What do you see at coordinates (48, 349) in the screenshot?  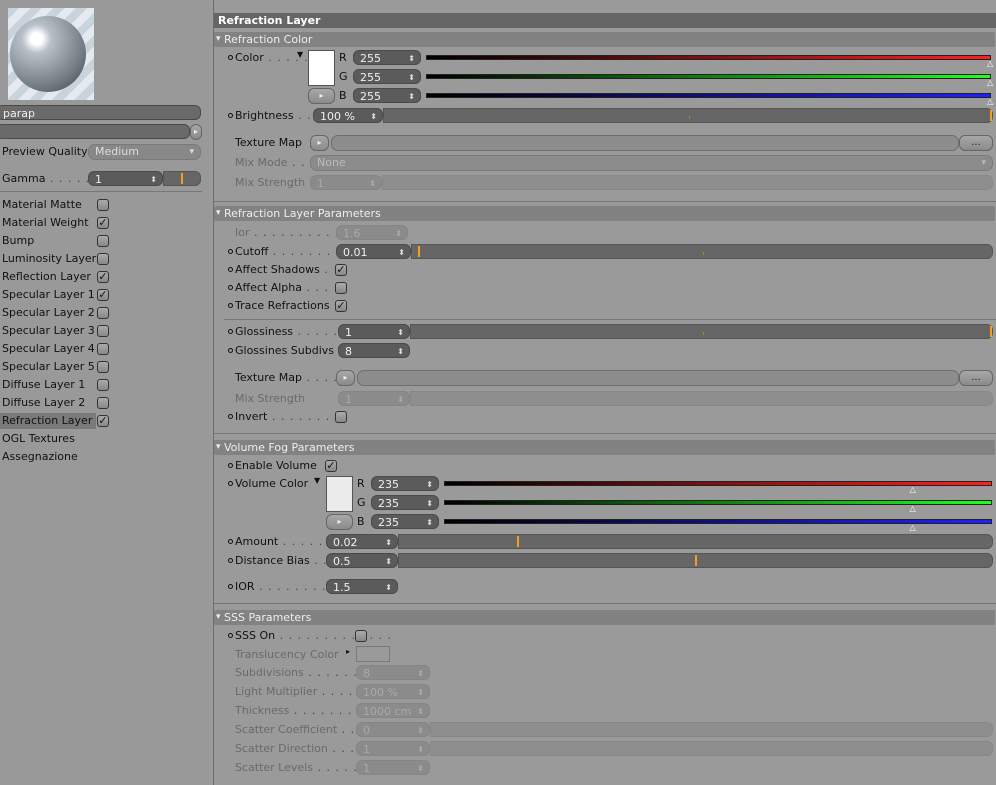 I see `channel-item: Specular Layer 4` at bounding box center [48, 349].